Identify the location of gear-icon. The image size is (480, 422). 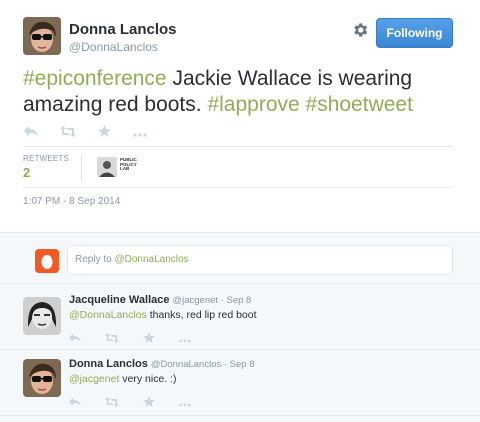
(360, 30).